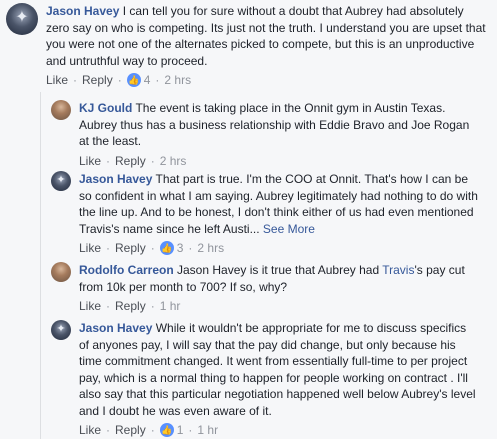  I want to click on author-name: Rodolfo Carreon, so click(126, 270).